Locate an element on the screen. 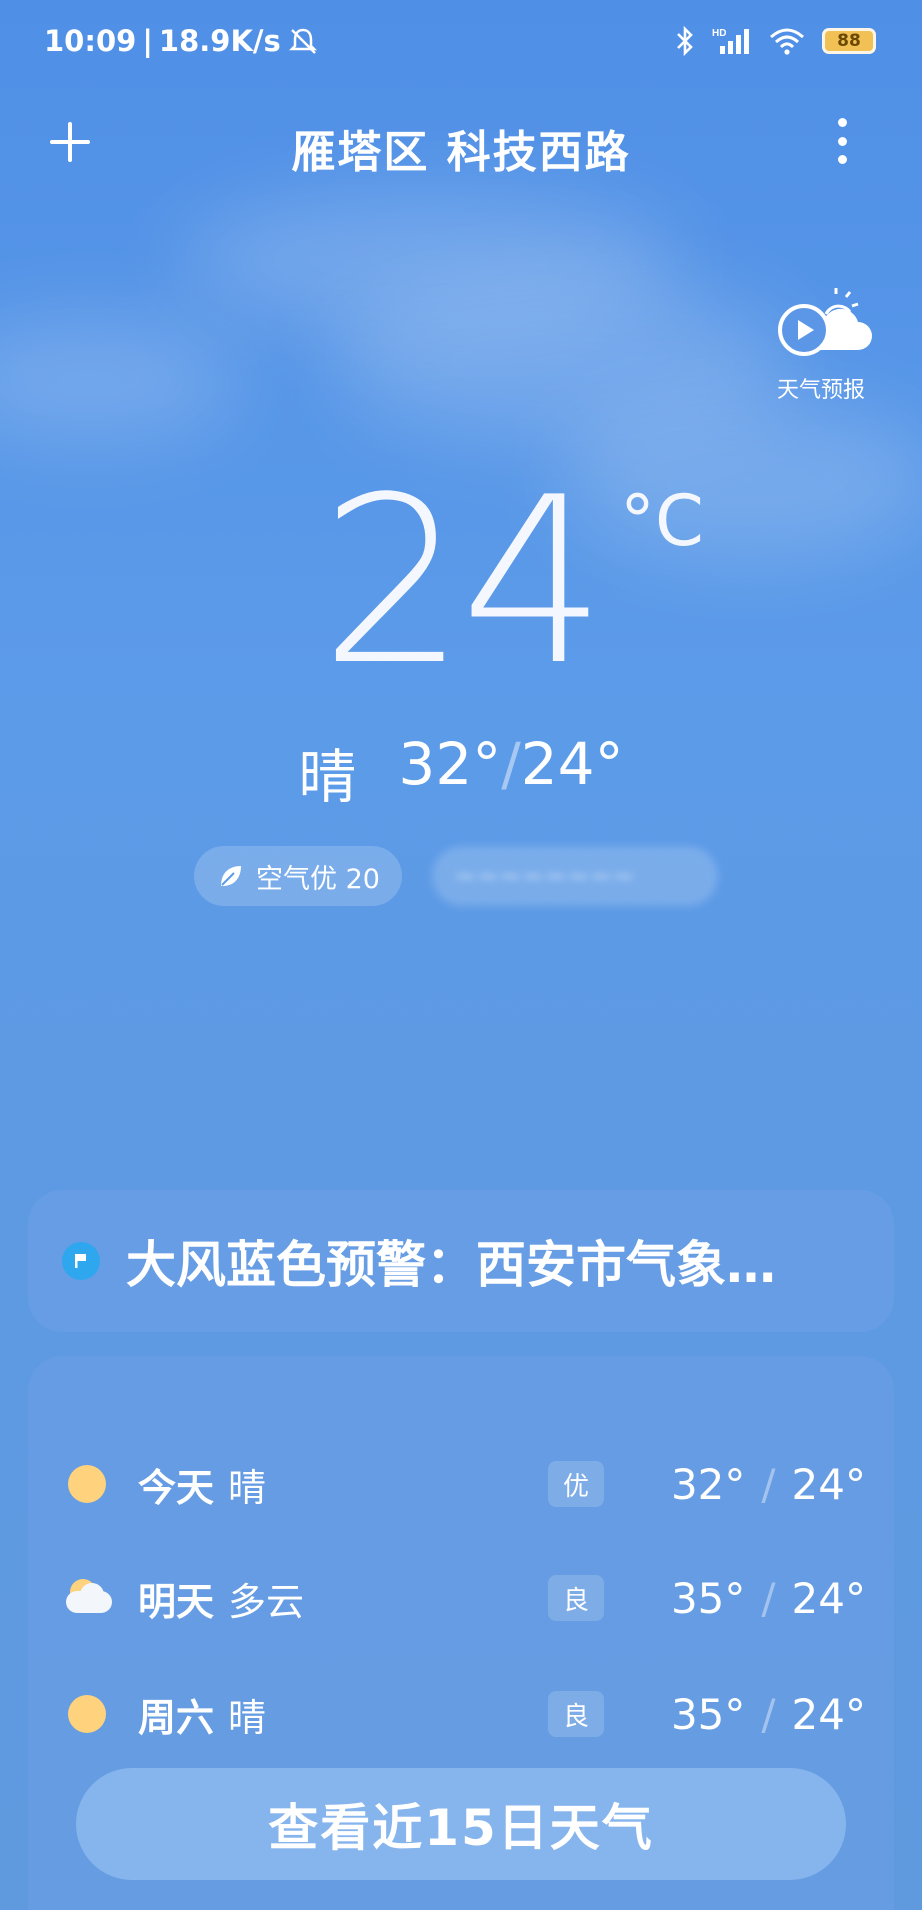 The image size is (922, 1910). status-bar: 10:09 | 18.9K/s HD 88 is located at coordinates (461, 43).